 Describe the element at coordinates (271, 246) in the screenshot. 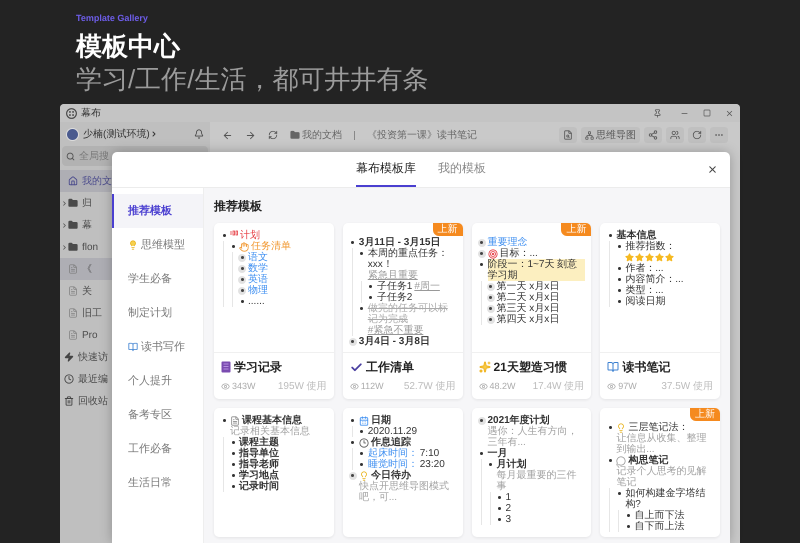

I see `outline-text: 任务清单` at that location.